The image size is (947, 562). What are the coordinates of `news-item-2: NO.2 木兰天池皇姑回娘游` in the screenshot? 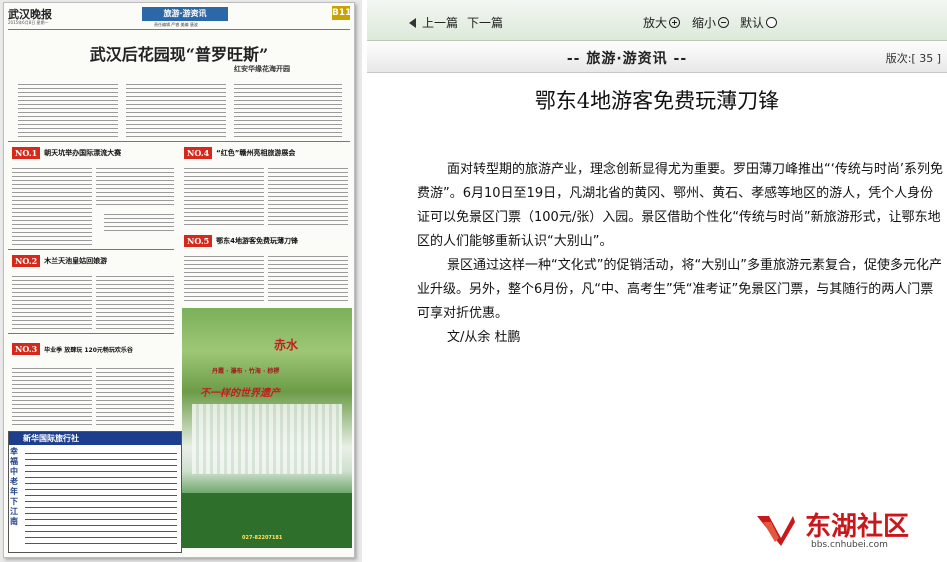 It's located at (59, 261).